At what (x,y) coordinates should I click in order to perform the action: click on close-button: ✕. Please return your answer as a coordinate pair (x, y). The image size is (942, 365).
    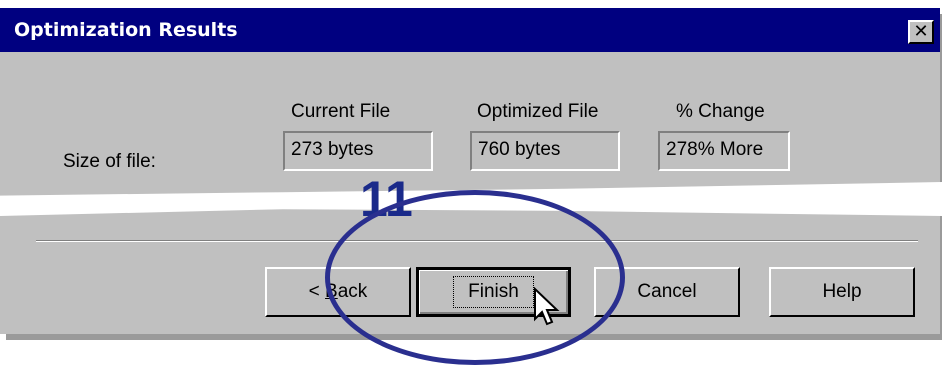
    Looking at the image, I should click on (921, 32).